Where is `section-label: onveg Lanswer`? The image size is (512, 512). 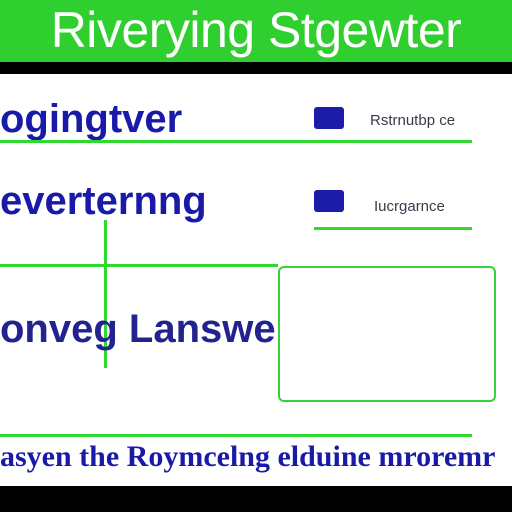
section-label: onveg Lanswer is located at coordinates (146, 329).